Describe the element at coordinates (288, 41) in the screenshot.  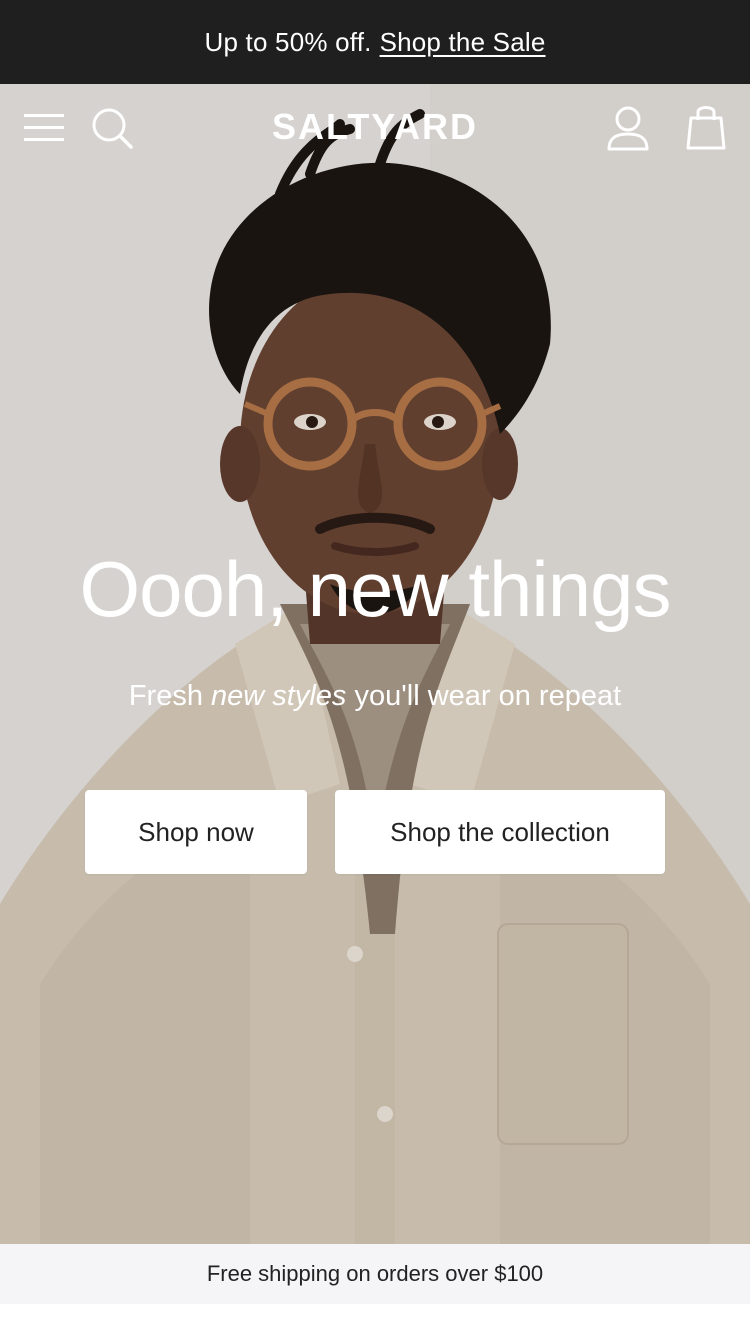
I see `announcement-text: Up to 50% off.` at that location.